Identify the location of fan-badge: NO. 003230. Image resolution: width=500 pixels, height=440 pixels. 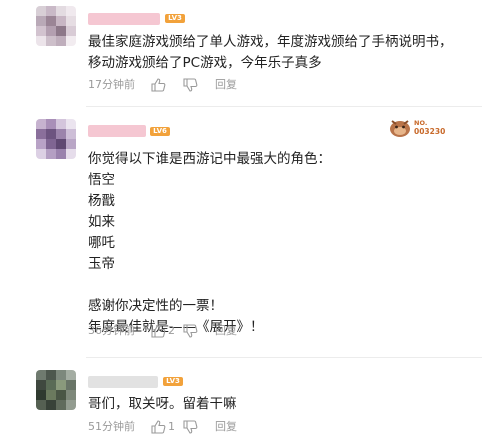
(417, 128).